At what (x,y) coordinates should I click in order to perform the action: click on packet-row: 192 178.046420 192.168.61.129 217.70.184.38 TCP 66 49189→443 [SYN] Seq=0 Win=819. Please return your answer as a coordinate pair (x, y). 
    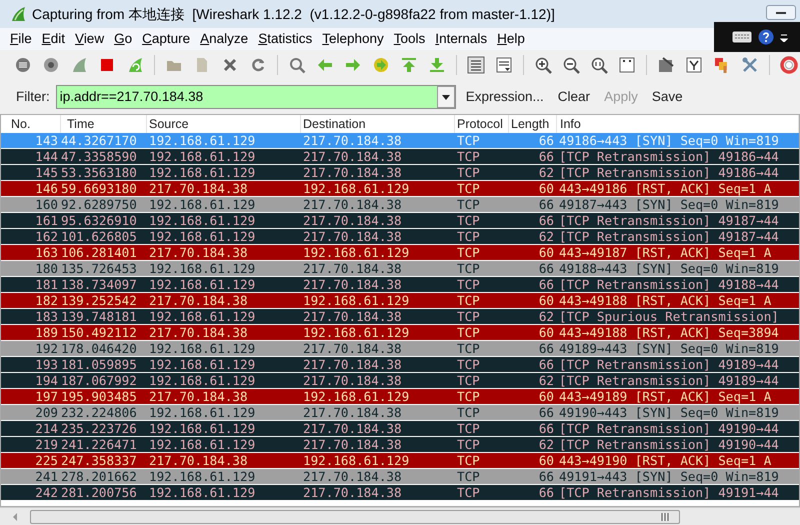
    Looking at the image, I should click on (400, 349).